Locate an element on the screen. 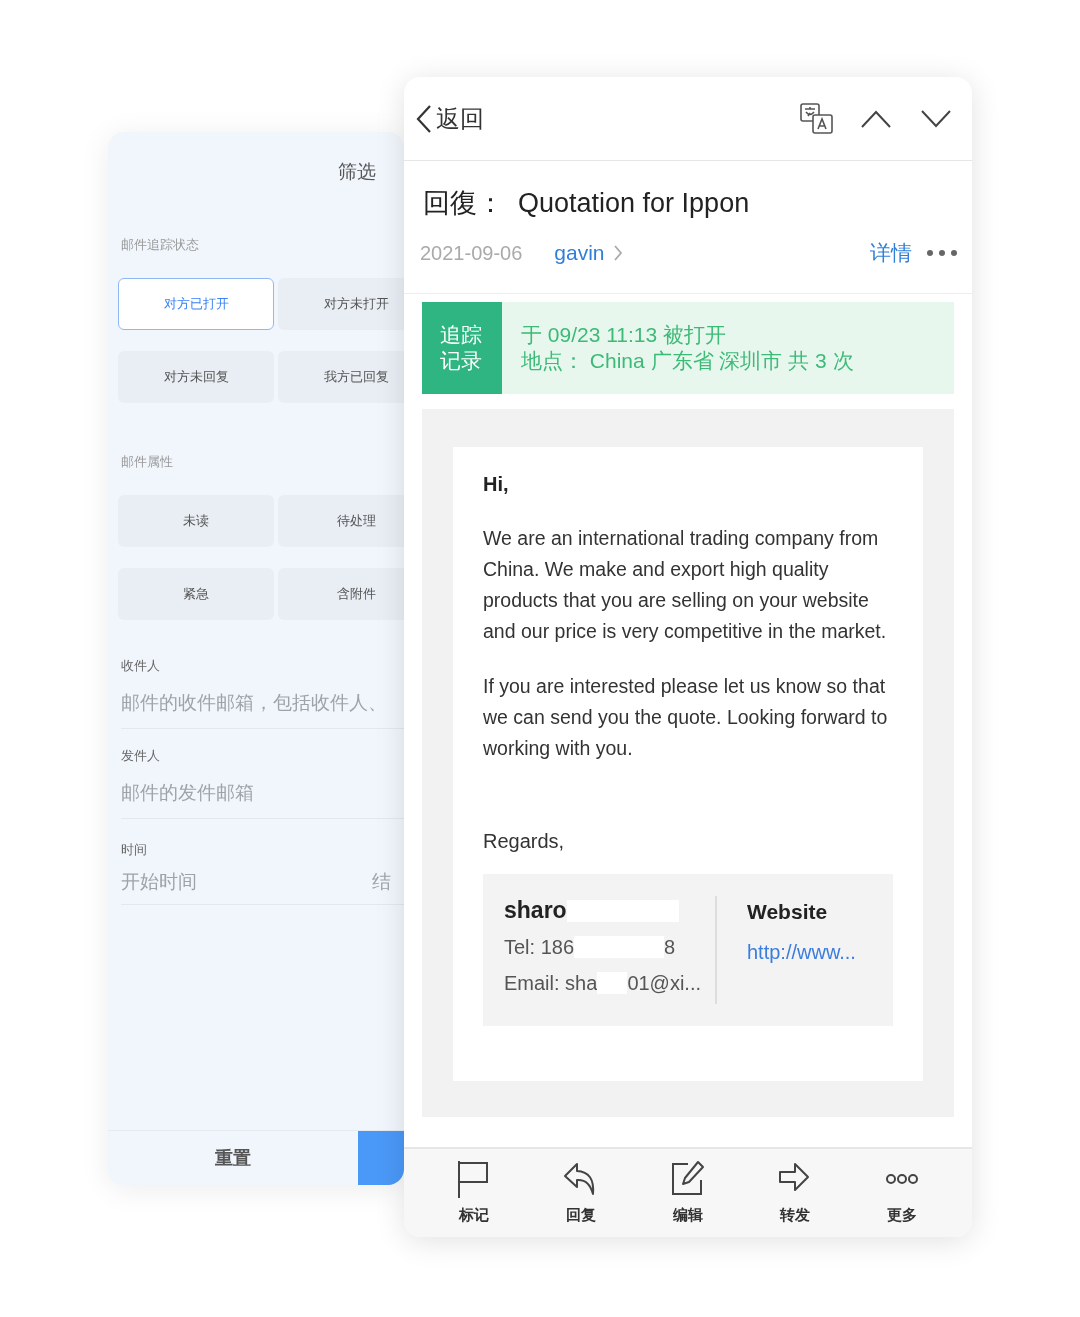  closing-text: Regards, is located at coordinates (524, 841).